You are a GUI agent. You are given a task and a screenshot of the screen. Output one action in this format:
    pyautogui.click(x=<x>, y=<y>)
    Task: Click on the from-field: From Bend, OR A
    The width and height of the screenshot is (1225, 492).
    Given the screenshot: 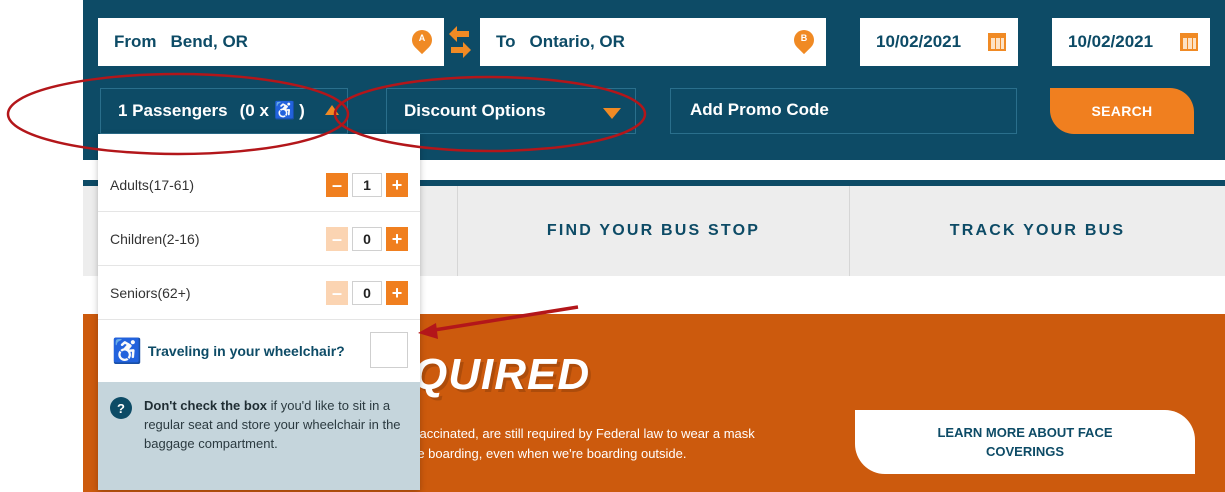 What is the action you would take?
    pyautogui.click(x=271, y=42)
    